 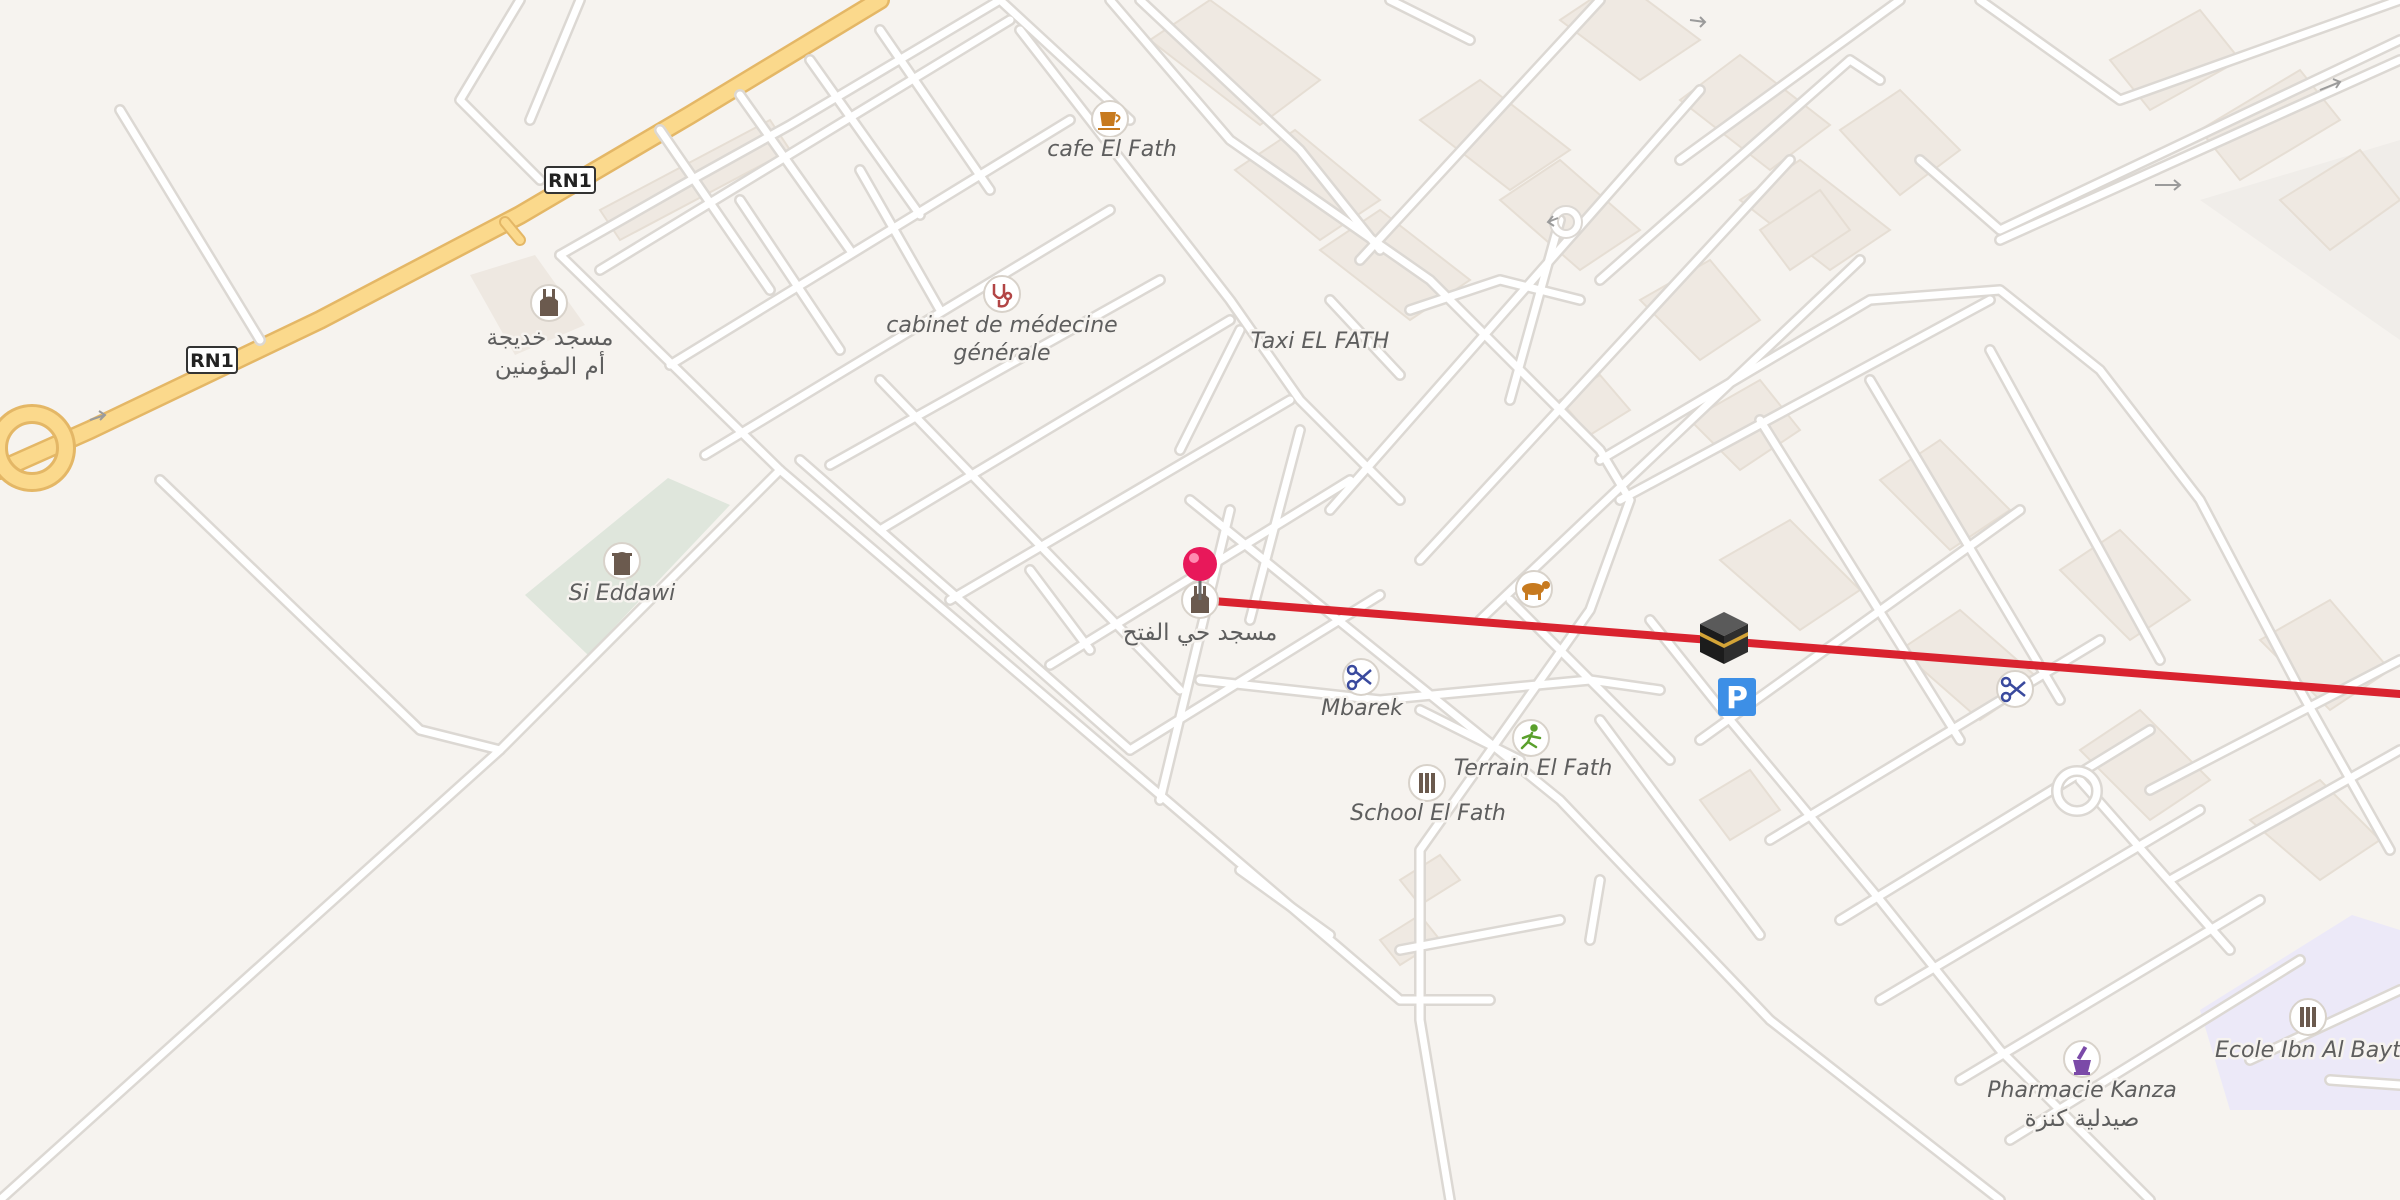 I want to click on clinic-label-line1: cabinet de médecine, so click(x=1001, y=325).